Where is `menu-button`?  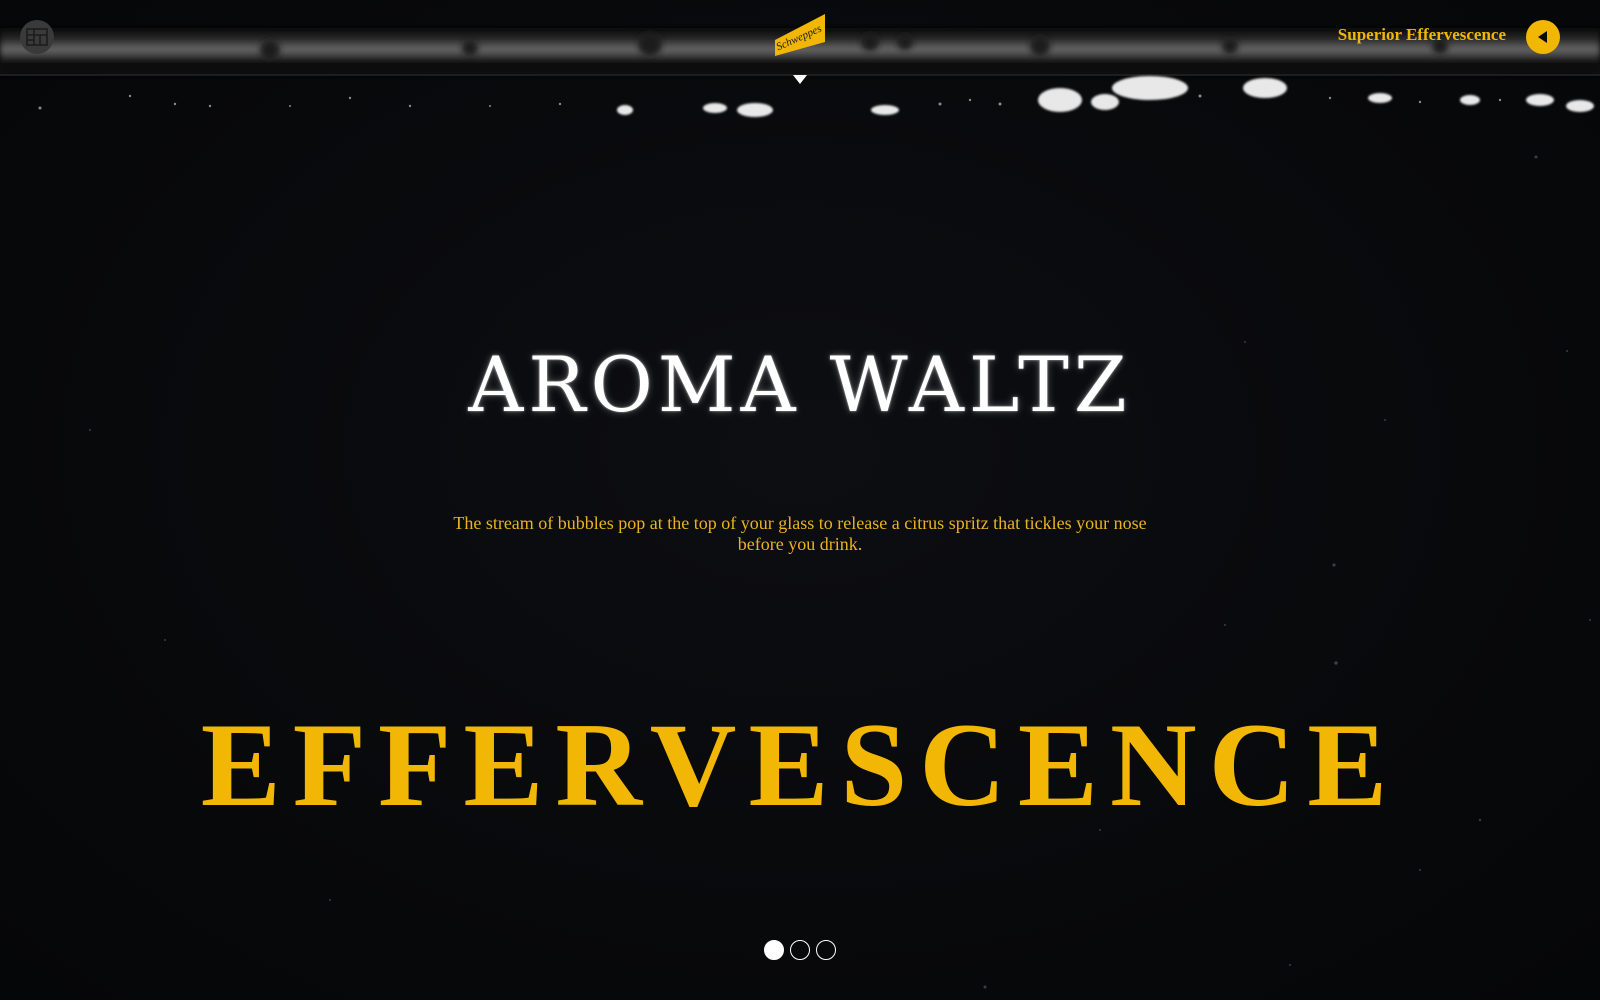 menu-button is located at coordinates (37, 37).